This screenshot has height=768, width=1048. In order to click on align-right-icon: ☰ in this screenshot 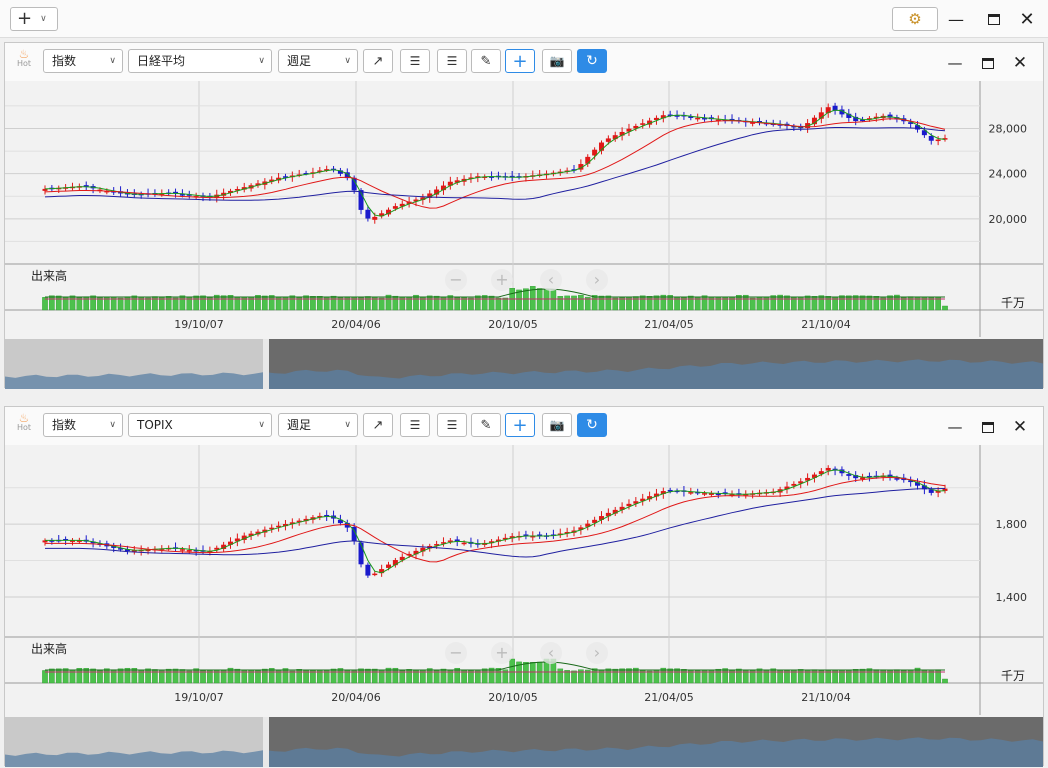, I will do `click(452, 425)`.